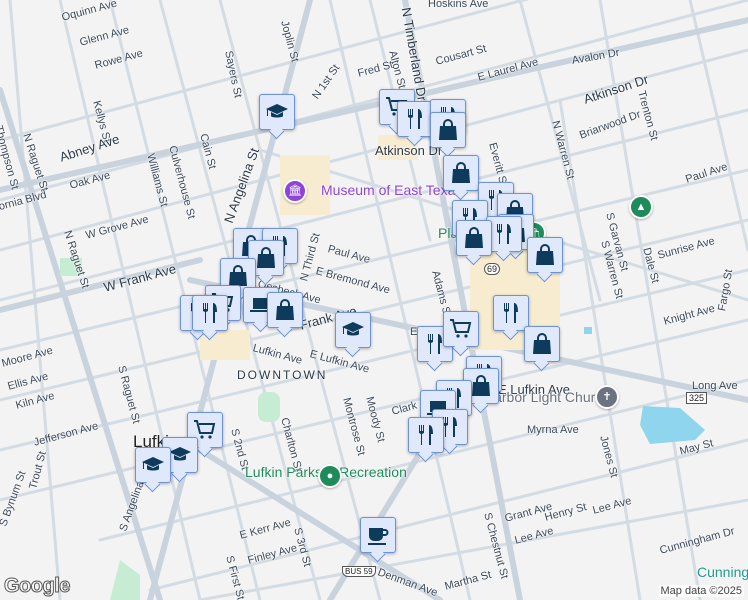 This screenshot has height=600, width=748. What do you see at coordinates (547, 397) in the screenshot?
I see `poi-harbor-light-church-label: Harbor Light Church` at bounding box center [547, 397].